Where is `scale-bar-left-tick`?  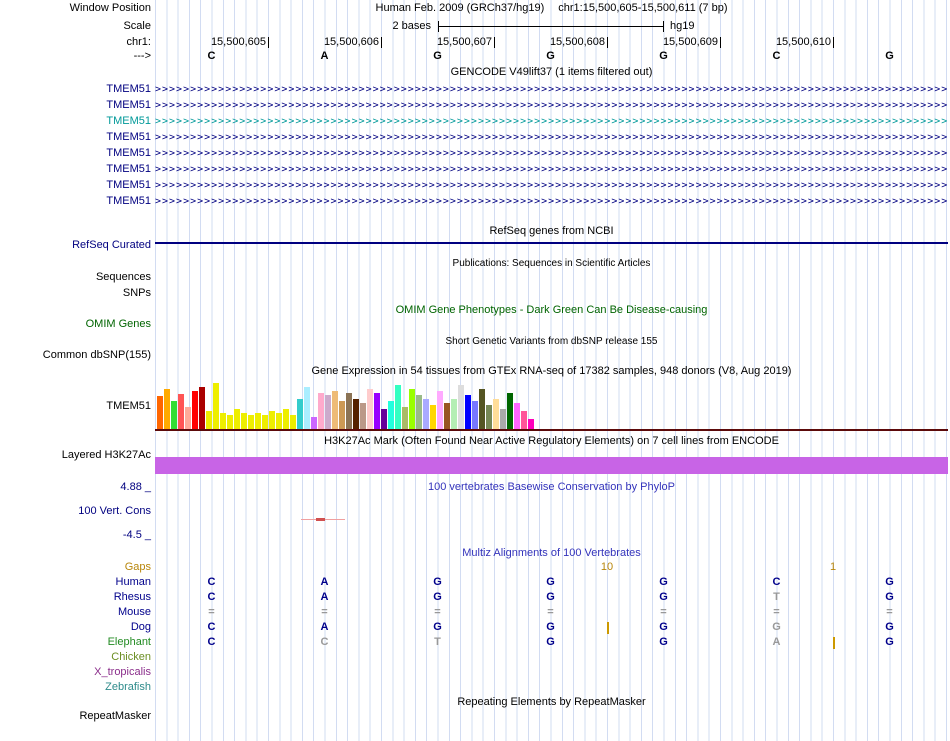
scale-bar-left-tick is located at coordinates (438, 26).